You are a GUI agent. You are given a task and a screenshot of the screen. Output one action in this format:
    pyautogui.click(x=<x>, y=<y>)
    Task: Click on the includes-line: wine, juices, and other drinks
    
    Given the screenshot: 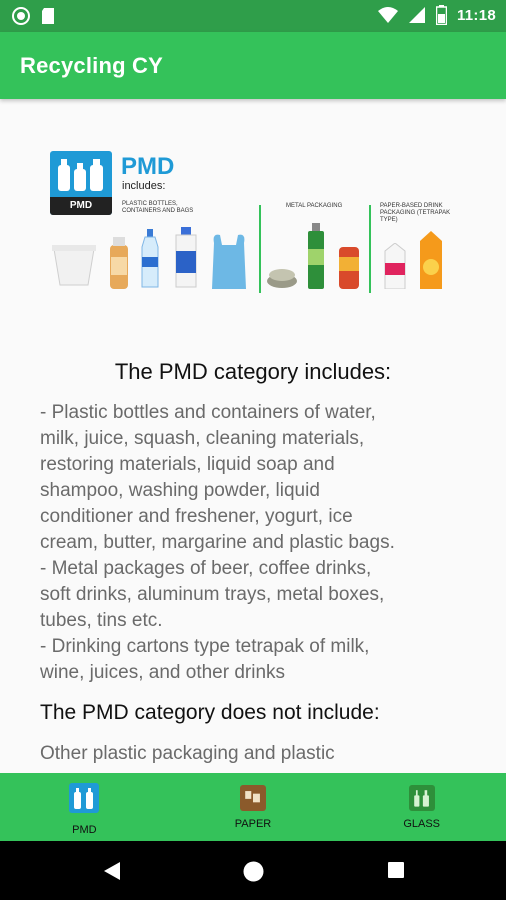 What is the action you would take?
    pyautogui.click(x=163, y=672)
    